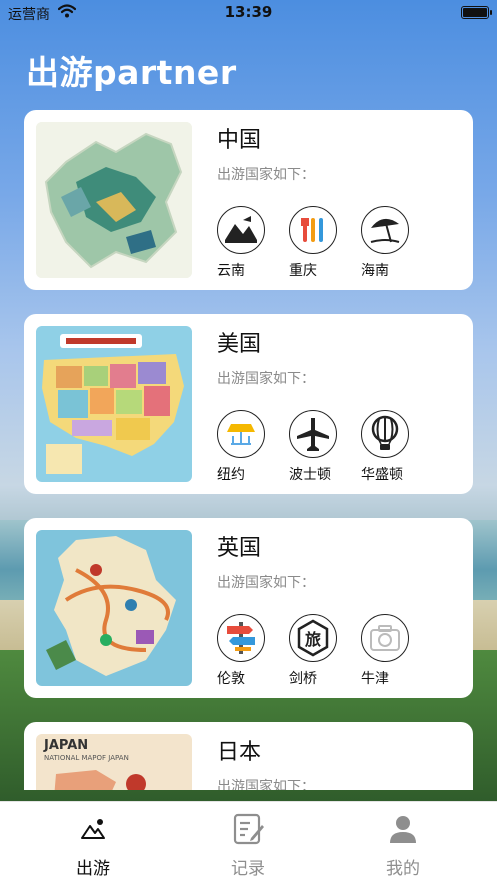  I want to click on city-washington: 华盛顿, so click(391, 447).